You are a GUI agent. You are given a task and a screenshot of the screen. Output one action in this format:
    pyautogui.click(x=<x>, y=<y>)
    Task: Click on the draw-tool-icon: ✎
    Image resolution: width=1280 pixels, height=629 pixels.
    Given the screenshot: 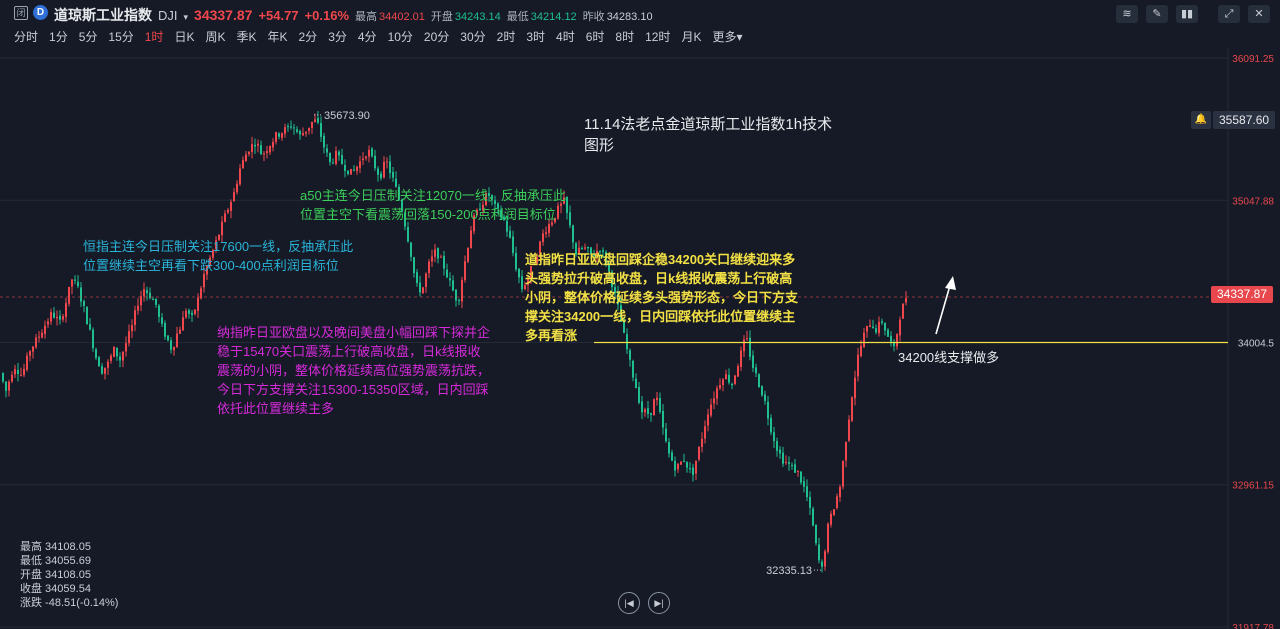 What is the action you would take?
    pyautogui.click(x=1157, y=14)
    